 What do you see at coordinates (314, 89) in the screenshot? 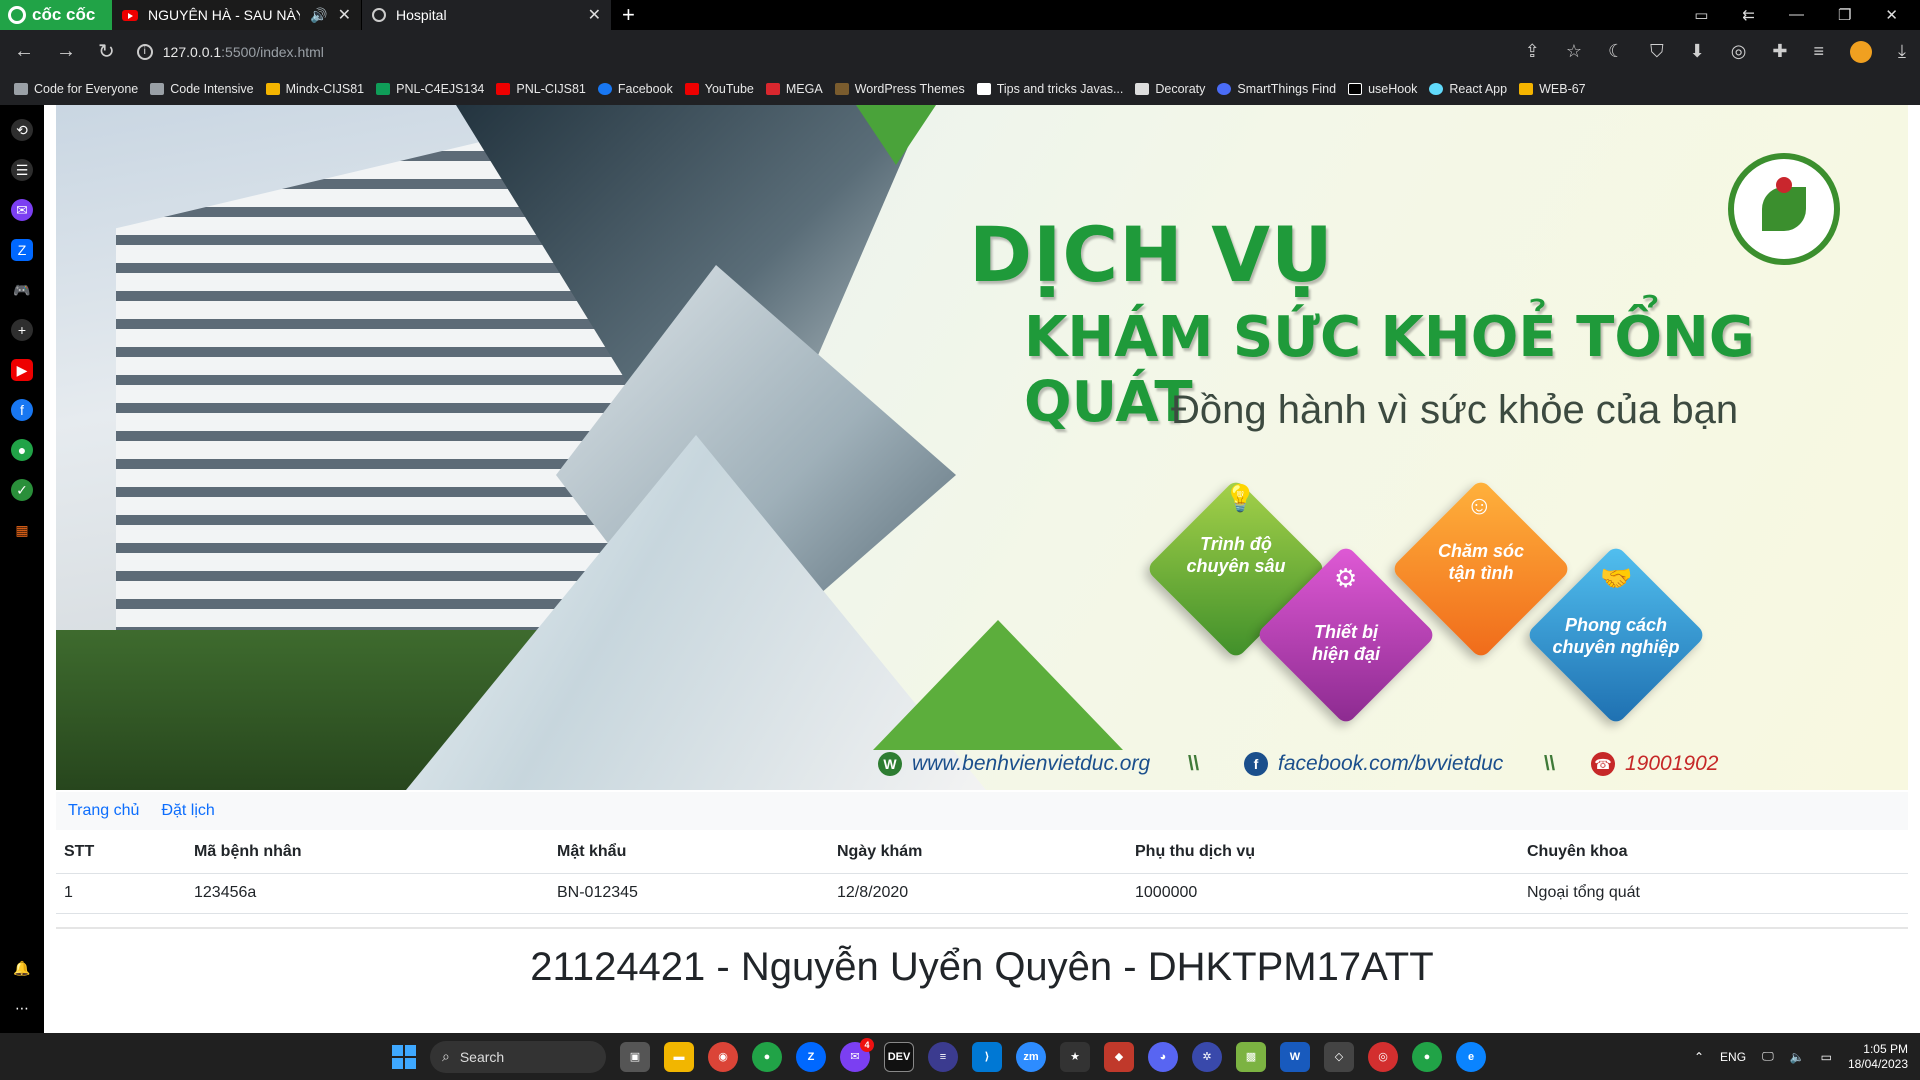
I see `bookmark-item: Mindx-CIJS81` at bounding box center [314, 89].